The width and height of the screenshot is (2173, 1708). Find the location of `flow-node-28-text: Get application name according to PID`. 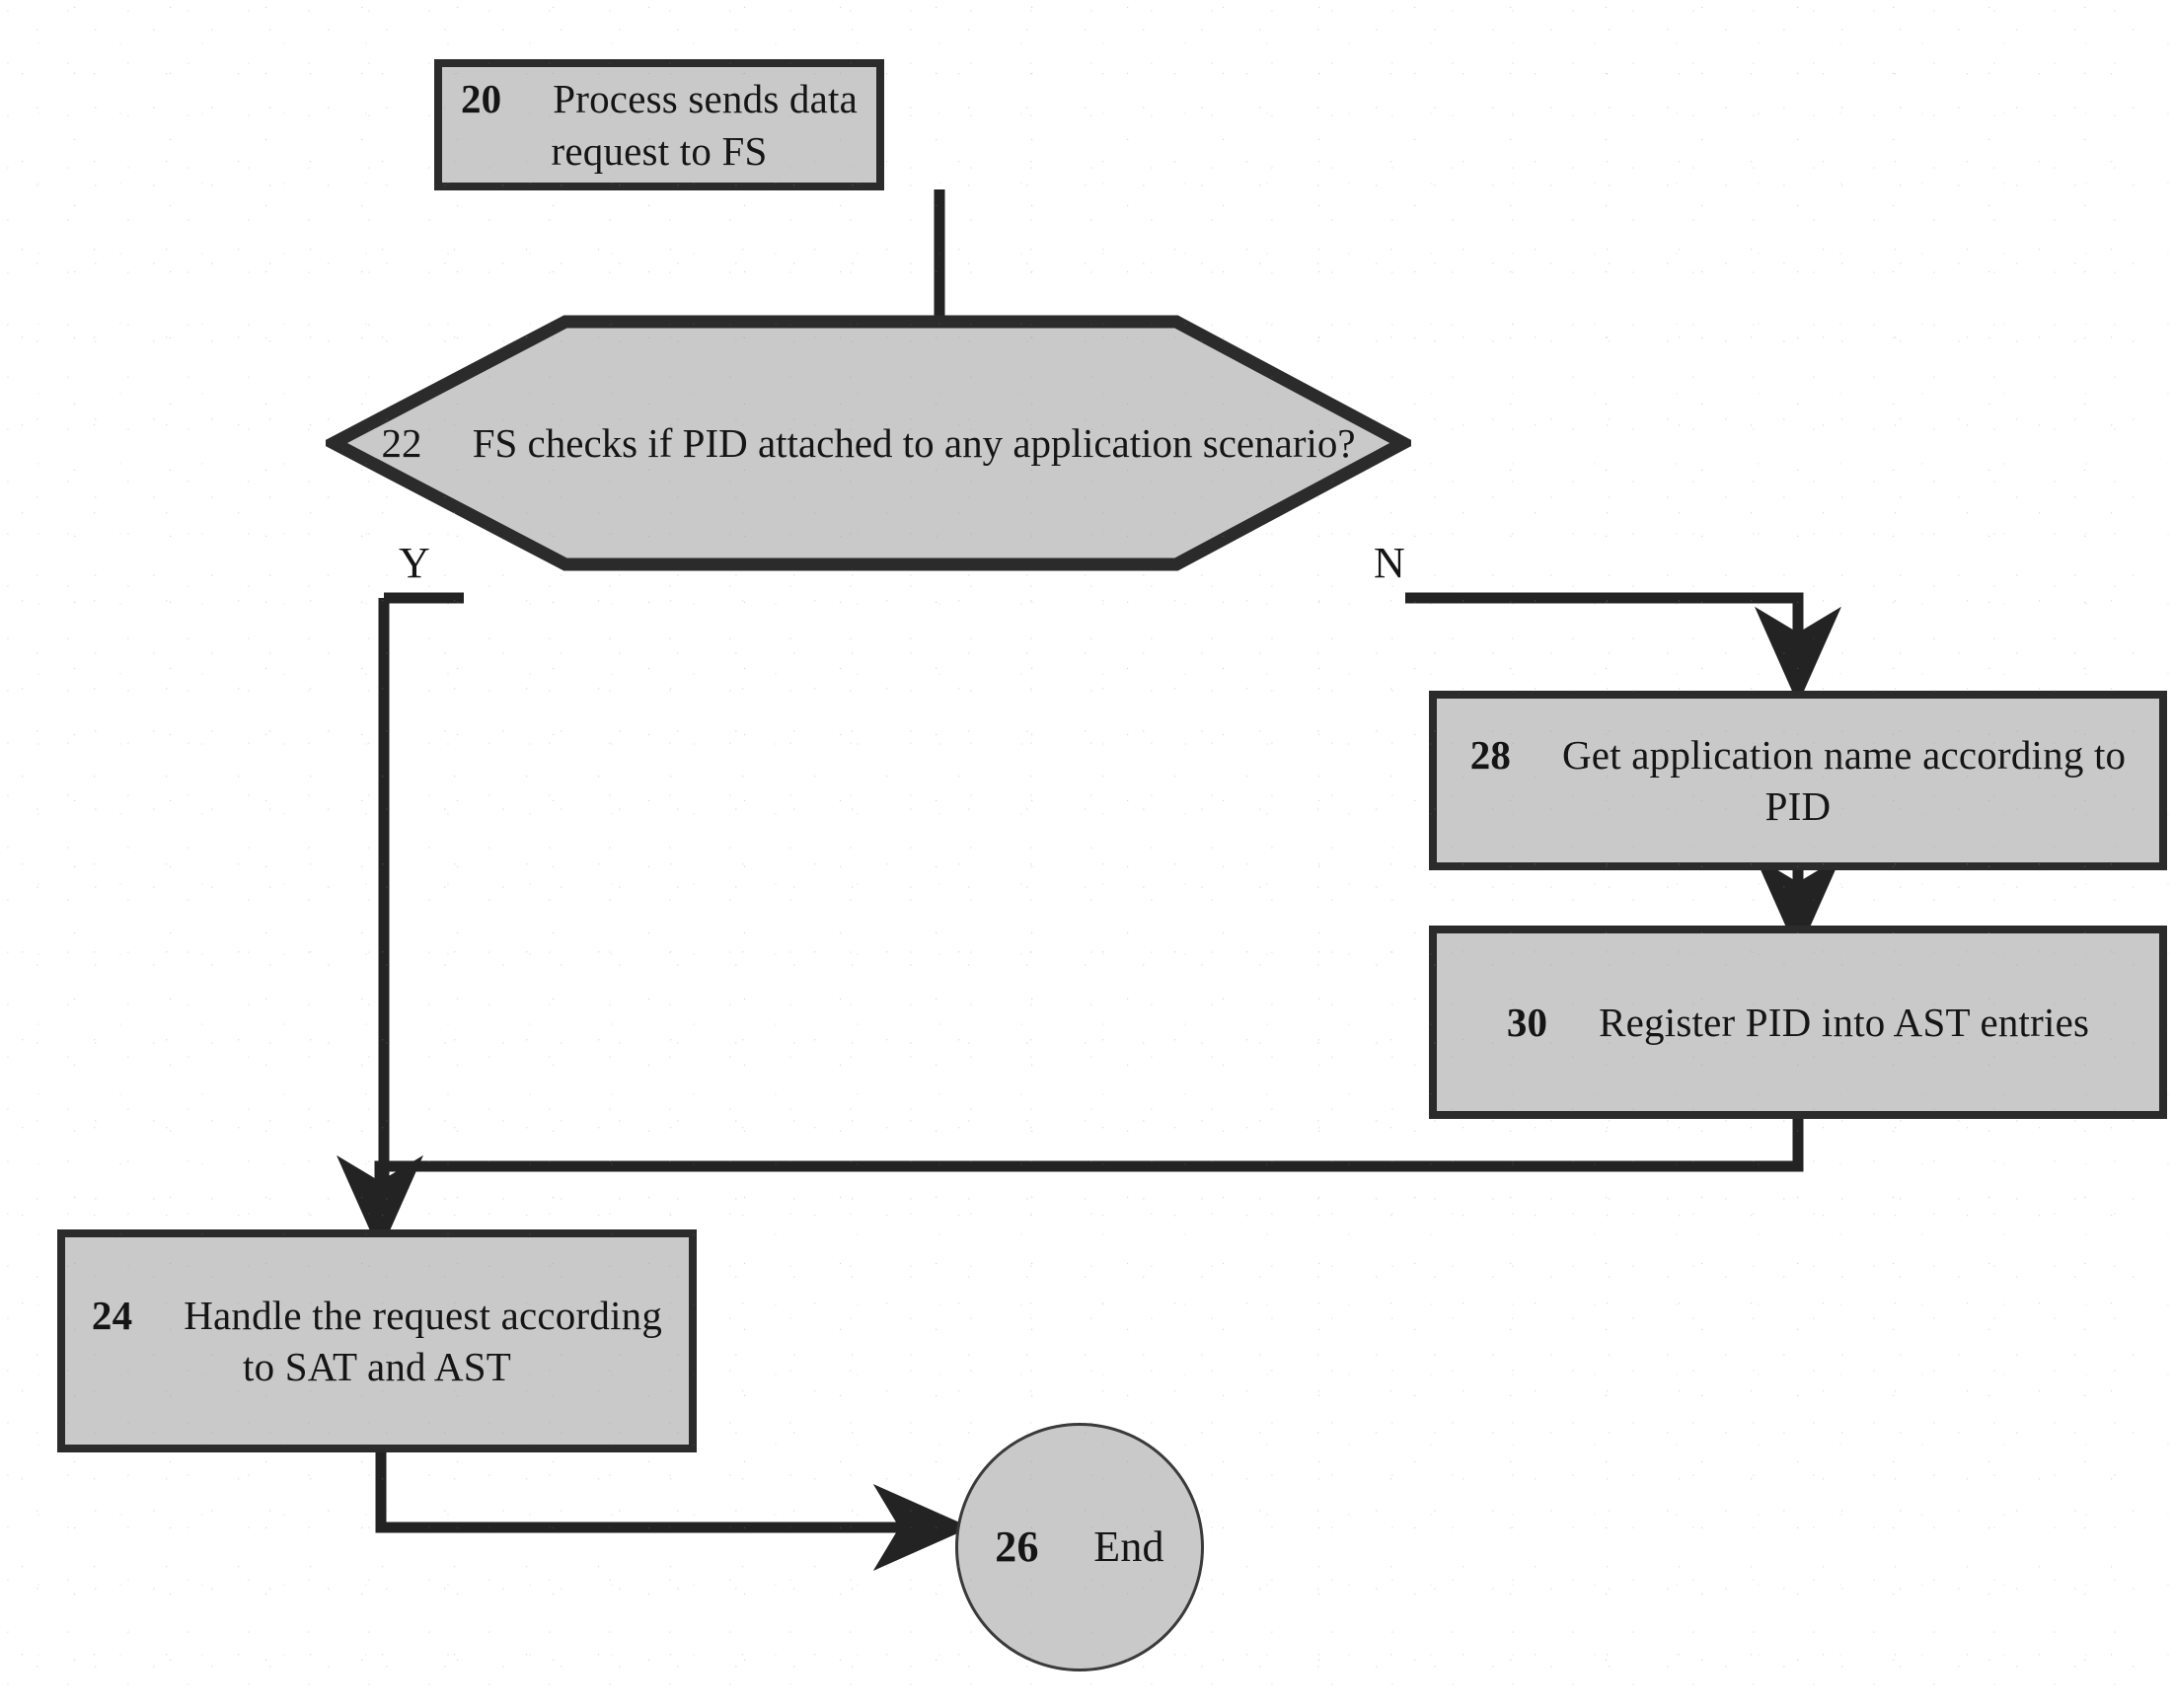

flow-node-28-text: Get application name according to PID is located at coordinates (1844, 780).